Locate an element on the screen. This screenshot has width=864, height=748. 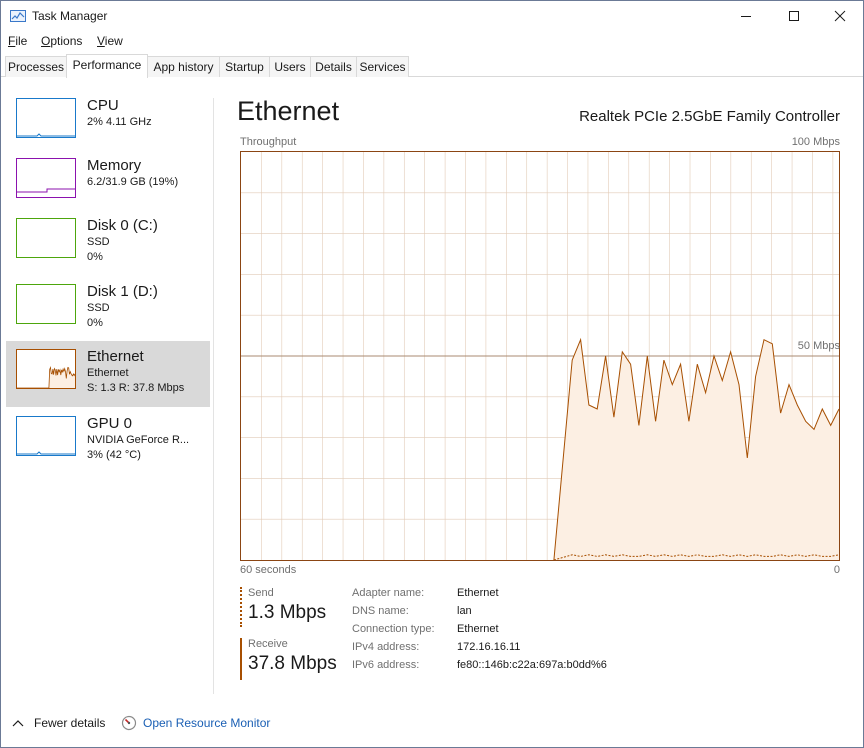
sidebar-item-line1: 6.2/31.9 GB (19%) is located at coordinates (133, 182).